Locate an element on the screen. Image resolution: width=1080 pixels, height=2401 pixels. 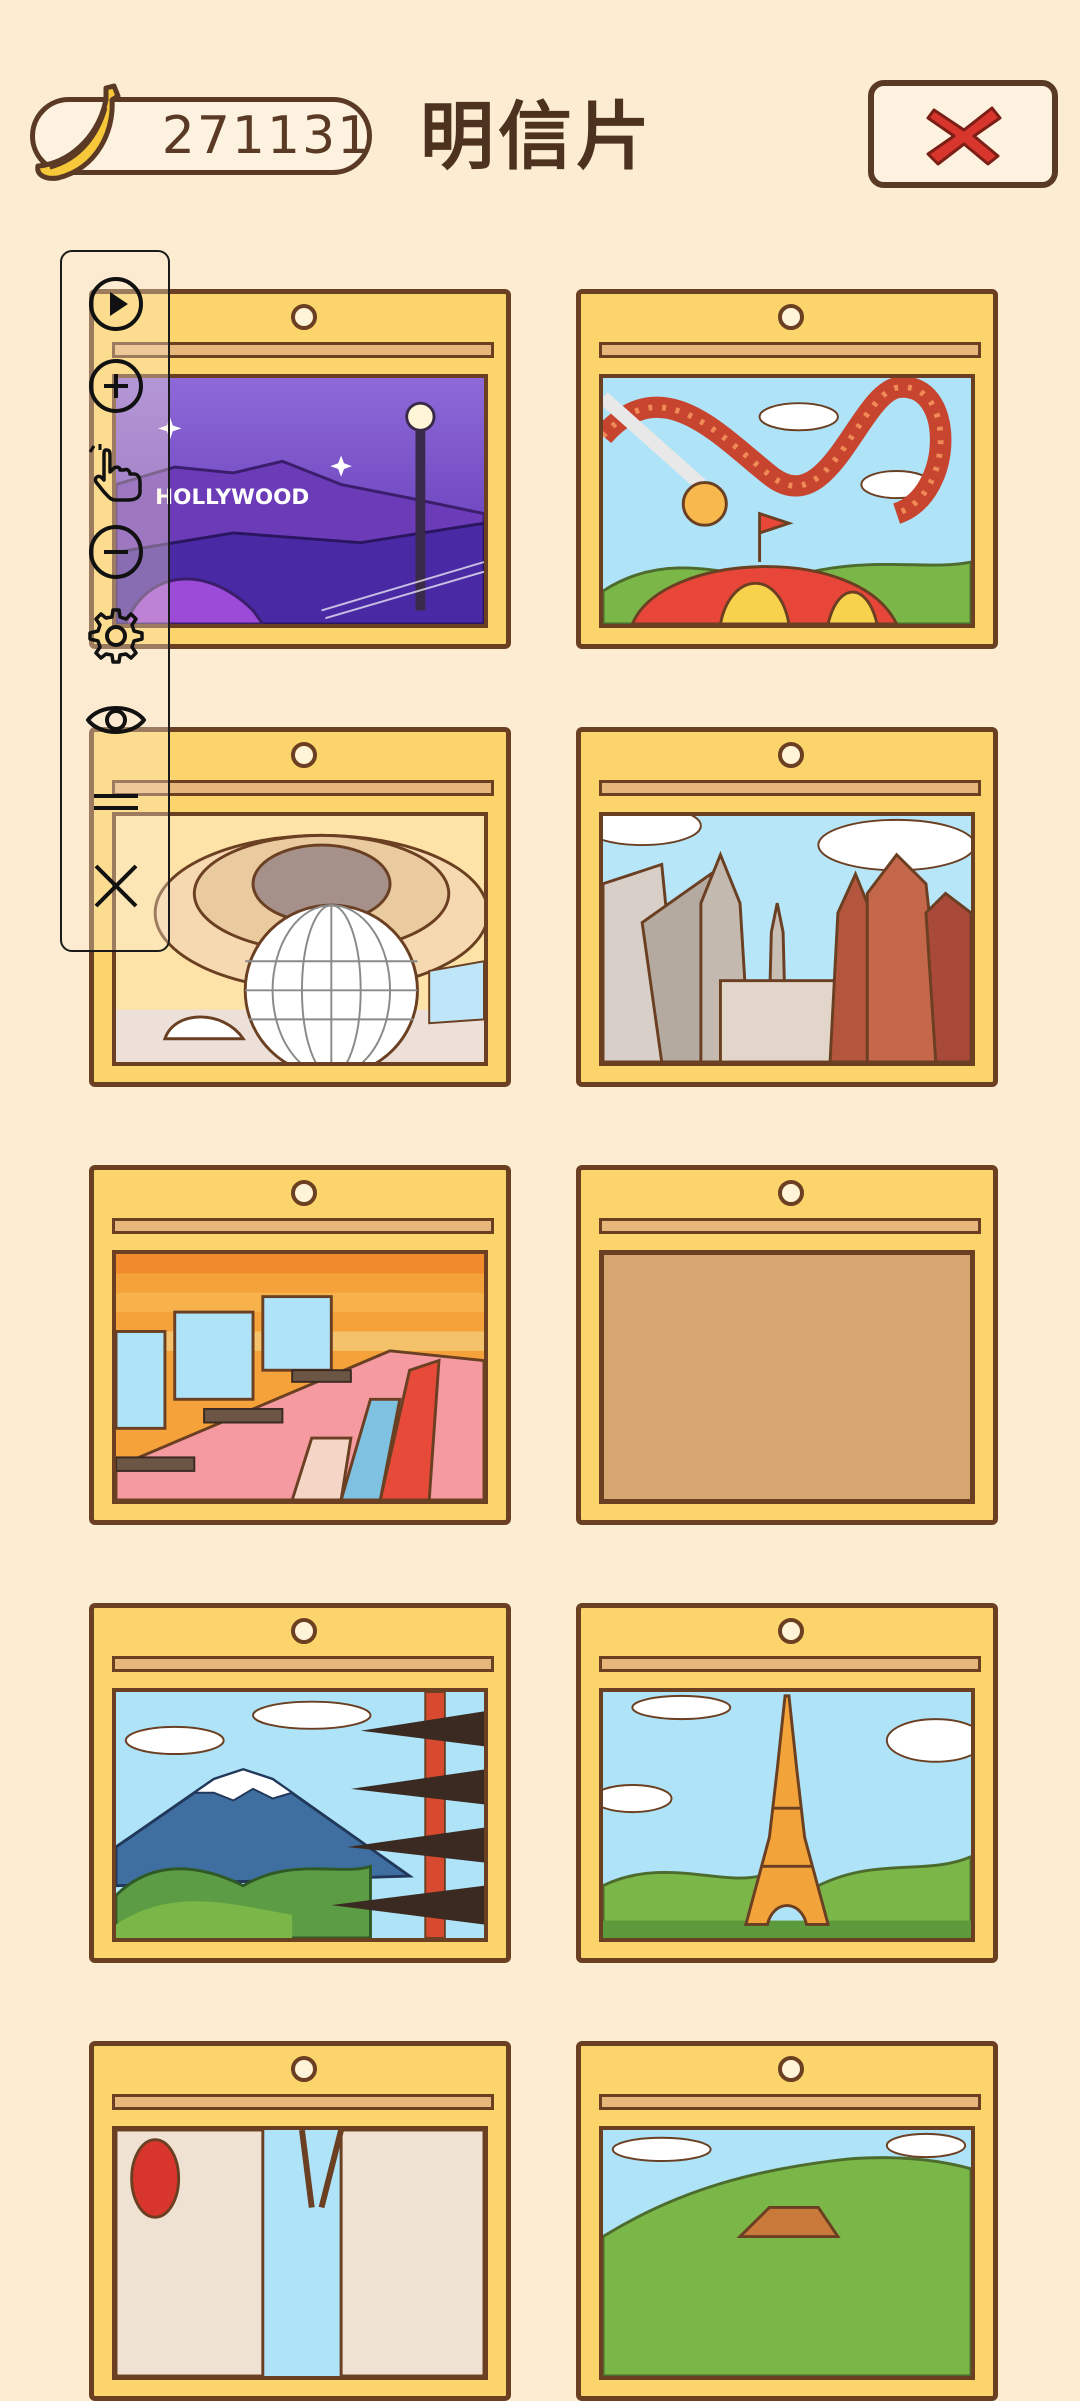
postcard-countryside is located at coordinates (787, 2221).